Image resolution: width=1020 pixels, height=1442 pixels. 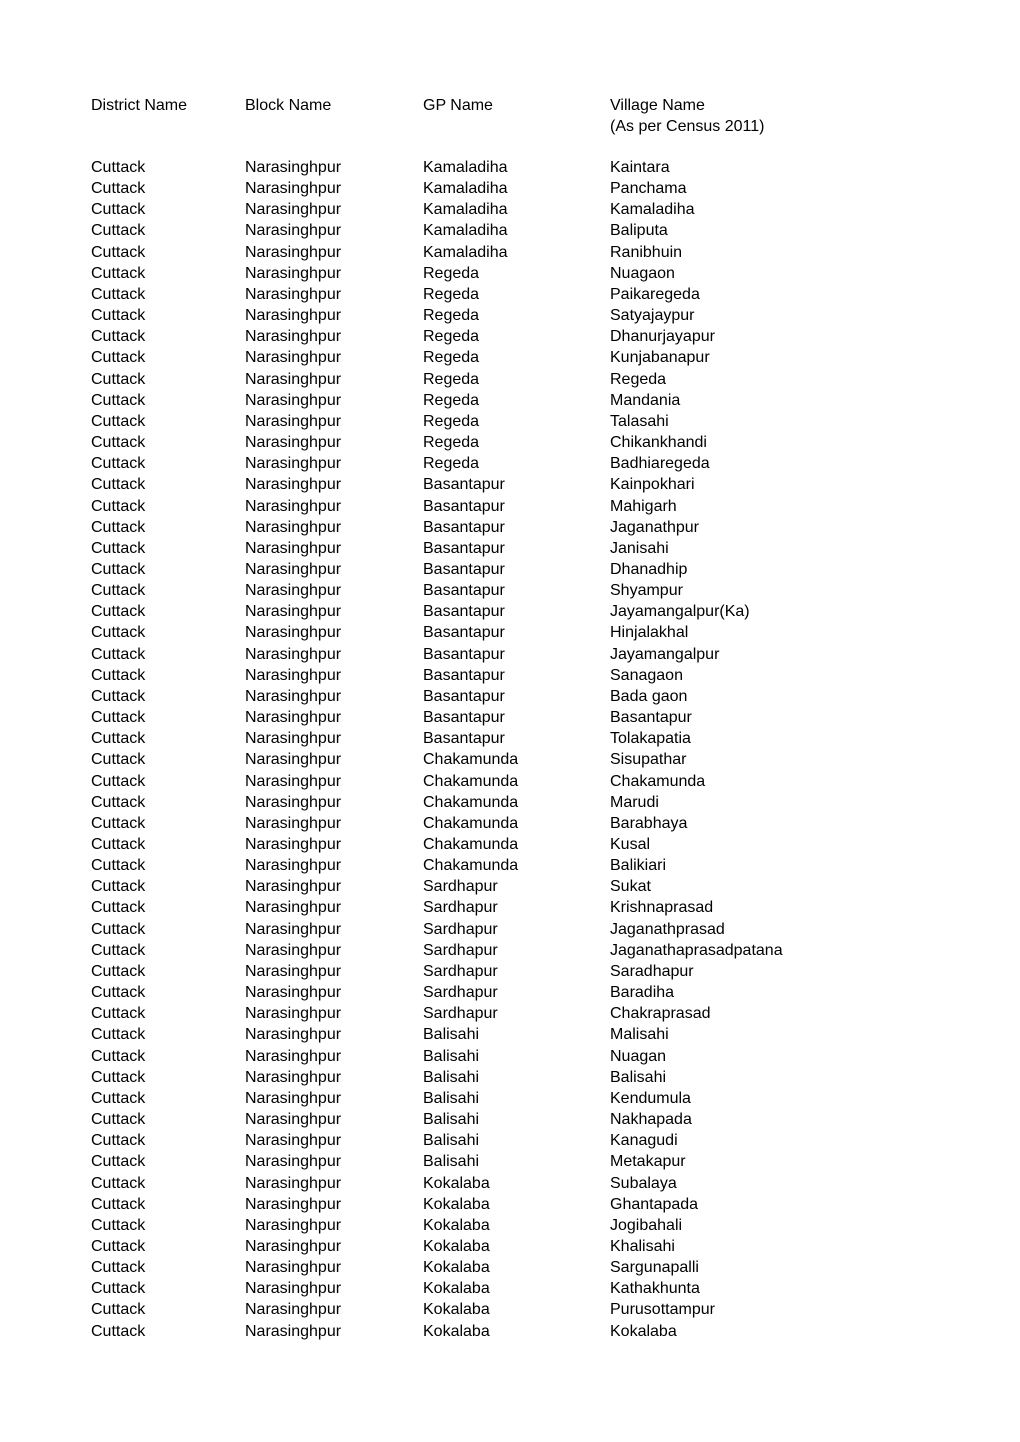 I want to click on village-cell: Kanagudi, so click(x=644, y=1141).